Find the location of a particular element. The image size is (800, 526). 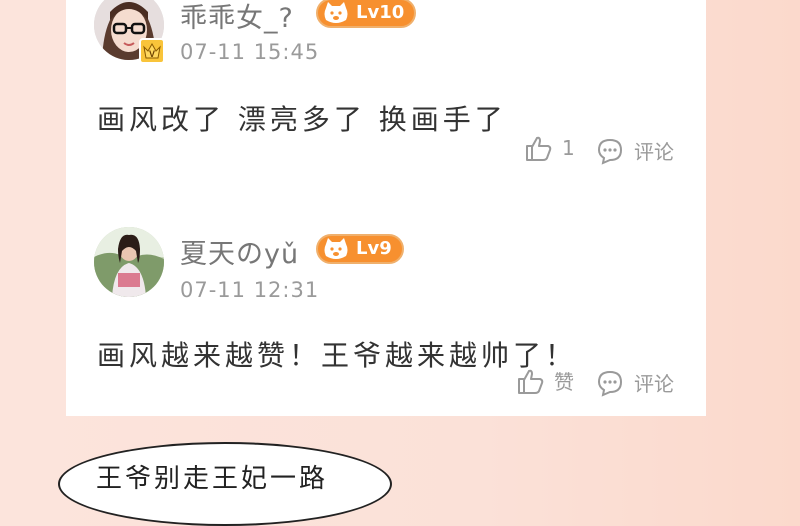

reply-label: 评论 is located at coordinates (654, 384).